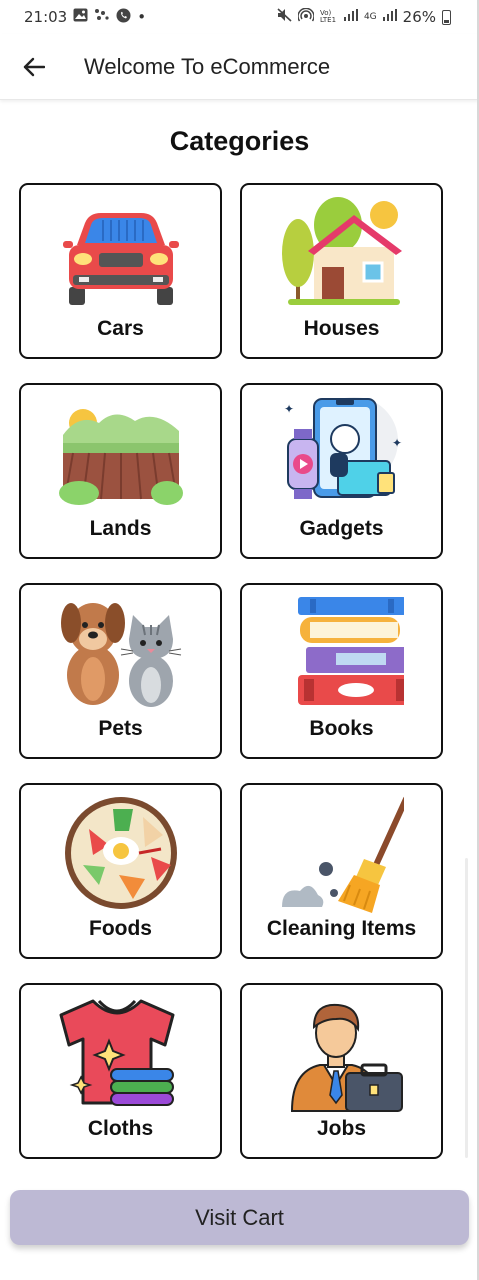 The image size is (479, 1280). Describe the element at coordinates (341, 928) in the screenshot. I see `category-label: Cleaning Items` at that location.